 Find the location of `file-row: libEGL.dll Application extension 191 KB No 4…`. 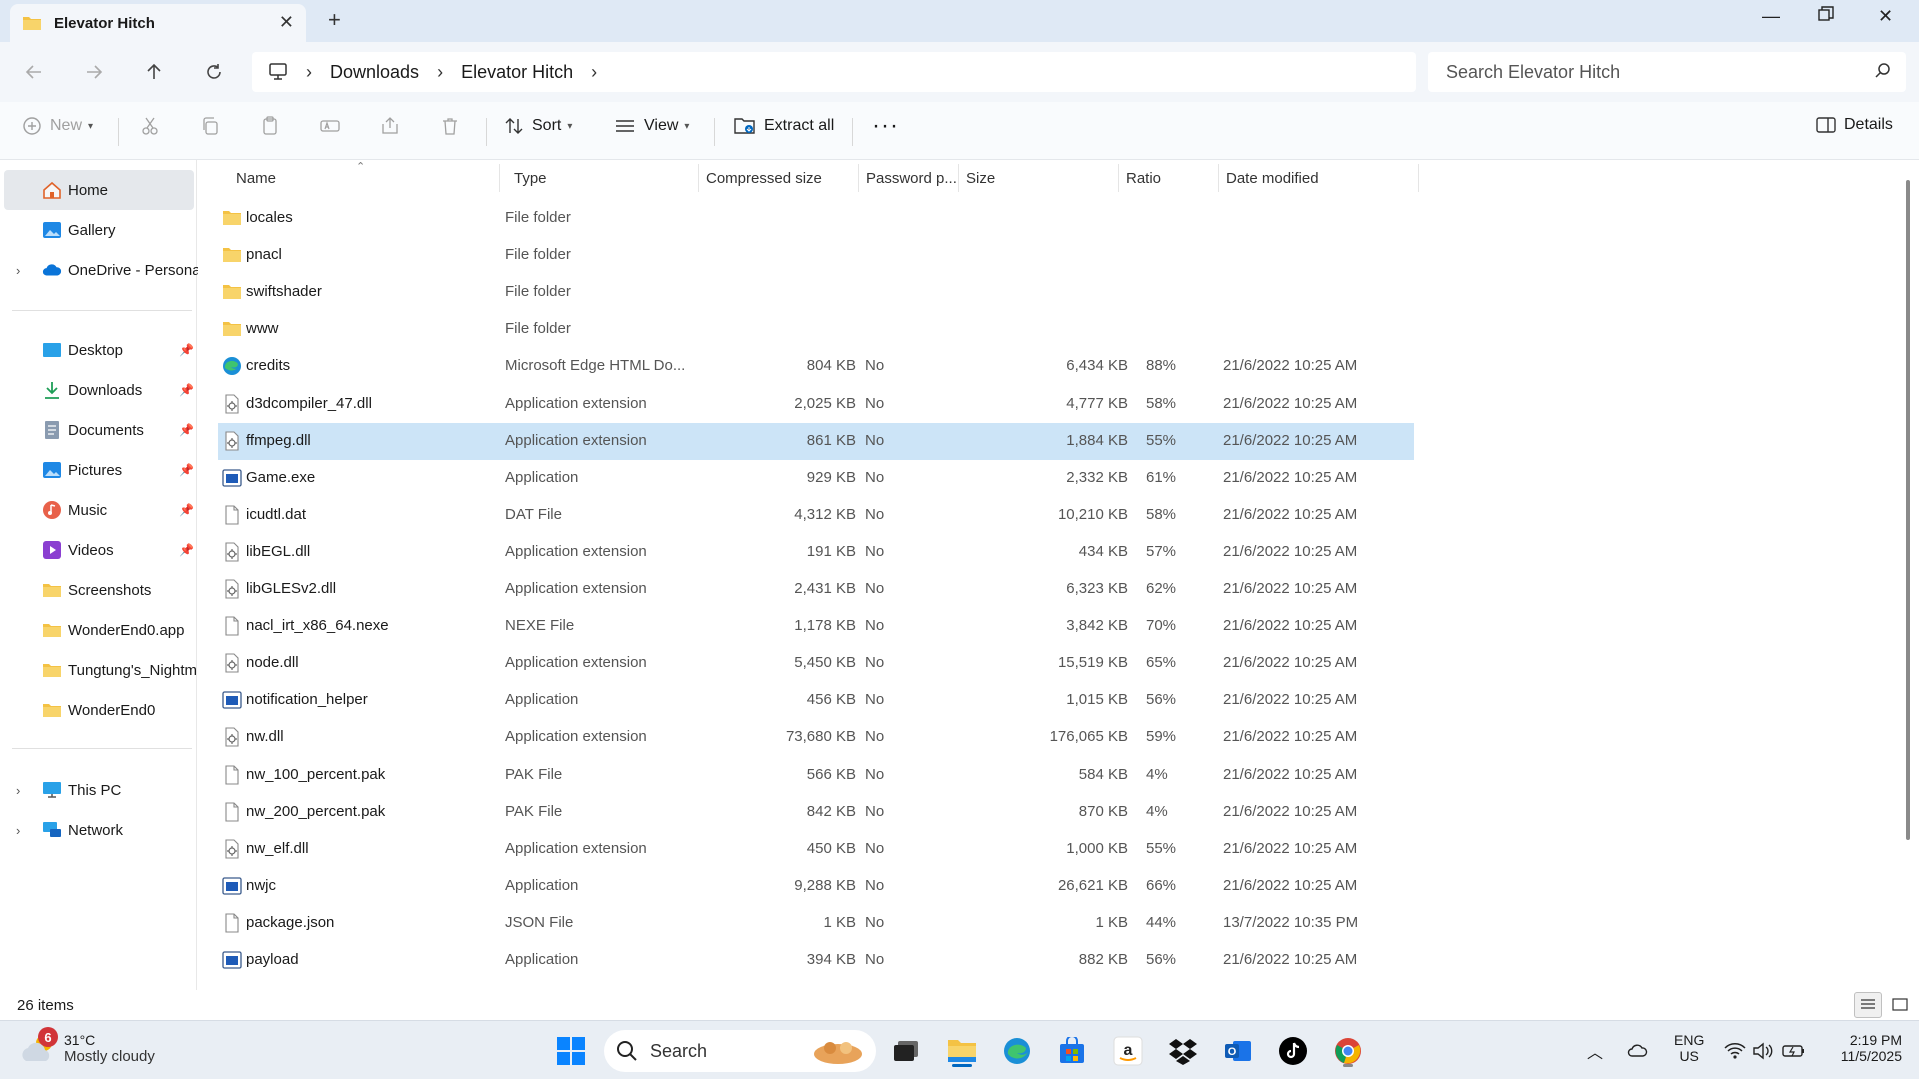

file-row: libEGL.dll Application extension 191 KB No 4… is located at coordinates (816, 552).